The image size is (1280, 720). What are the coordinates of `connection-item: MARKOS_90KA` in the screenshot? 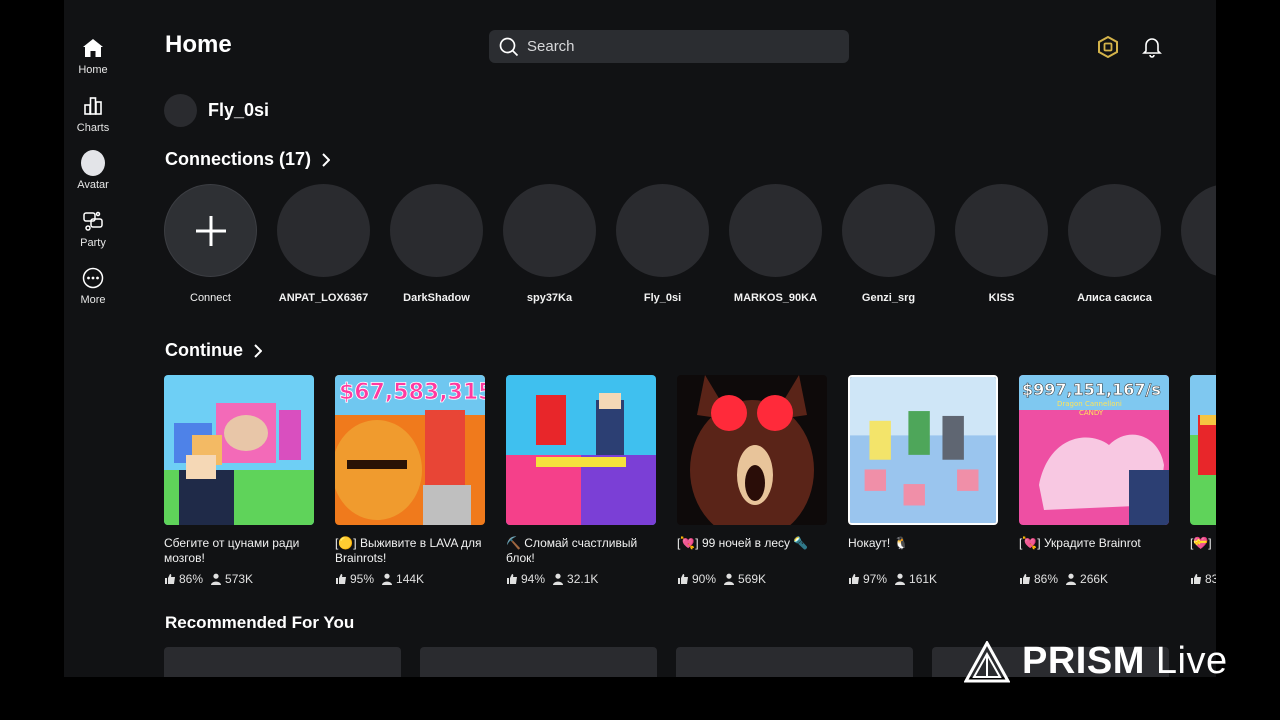 It's located at (775, 244).